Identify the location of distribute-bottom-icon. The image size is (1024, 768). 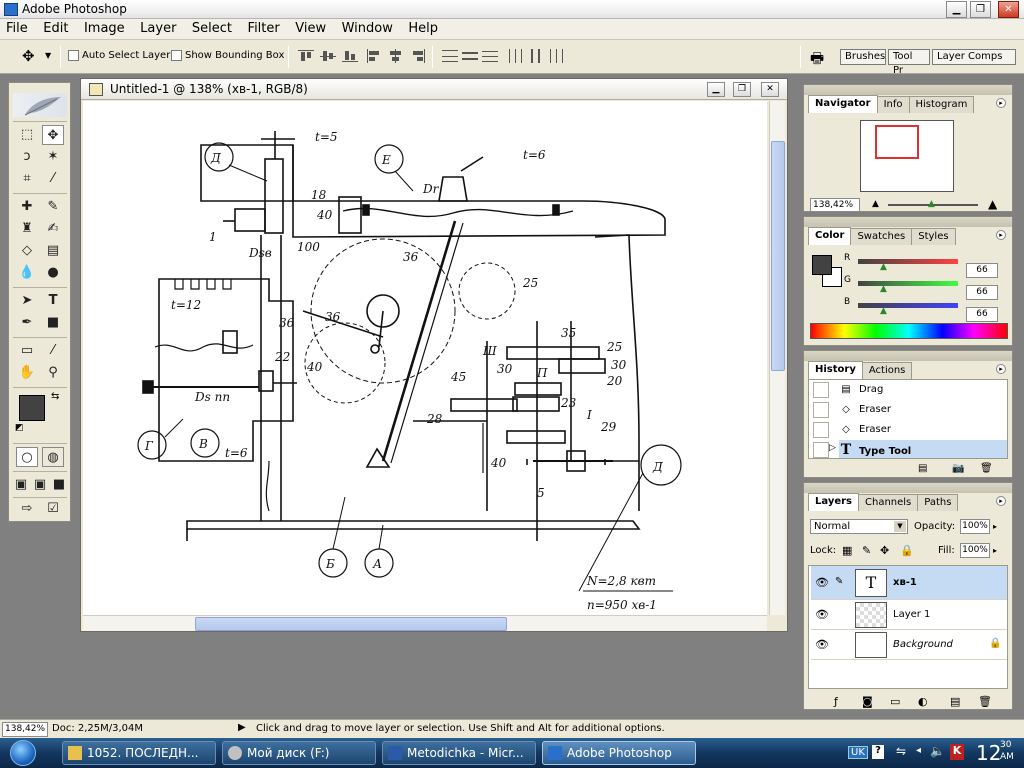
(490, 56).